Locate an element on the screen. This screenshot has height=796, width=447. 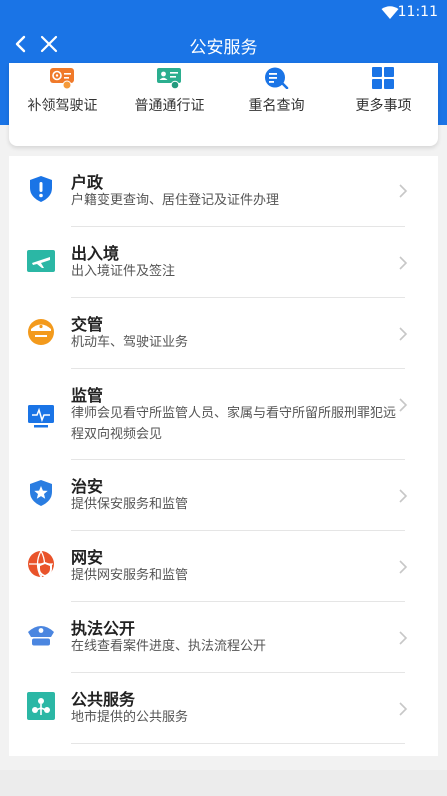
monitor-icon is located at coordinates (41, 416).